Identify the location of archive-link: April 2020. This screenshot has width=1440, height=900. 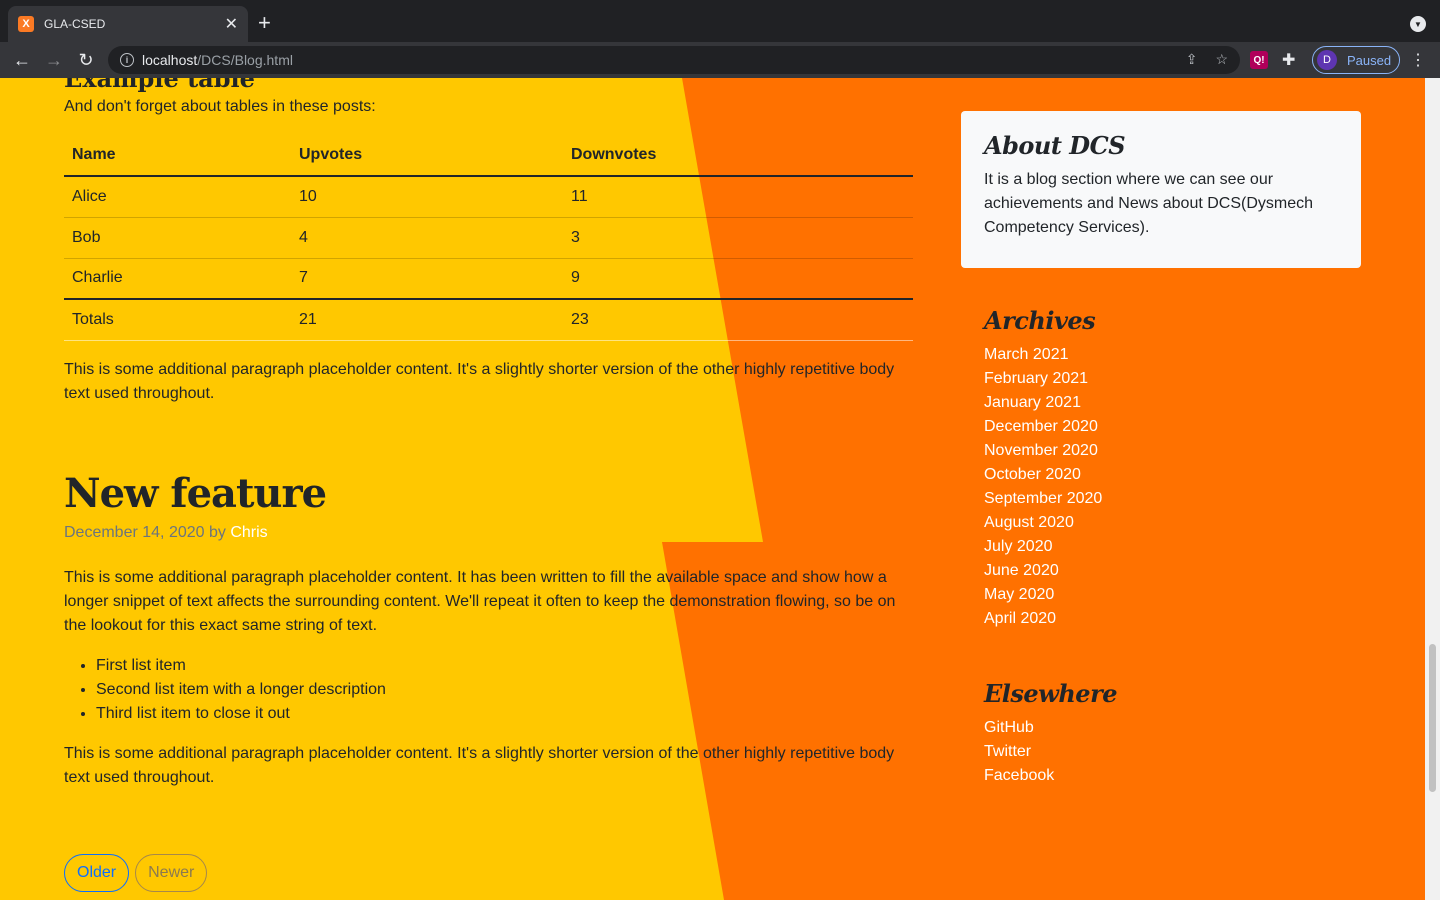
(1043, 619).